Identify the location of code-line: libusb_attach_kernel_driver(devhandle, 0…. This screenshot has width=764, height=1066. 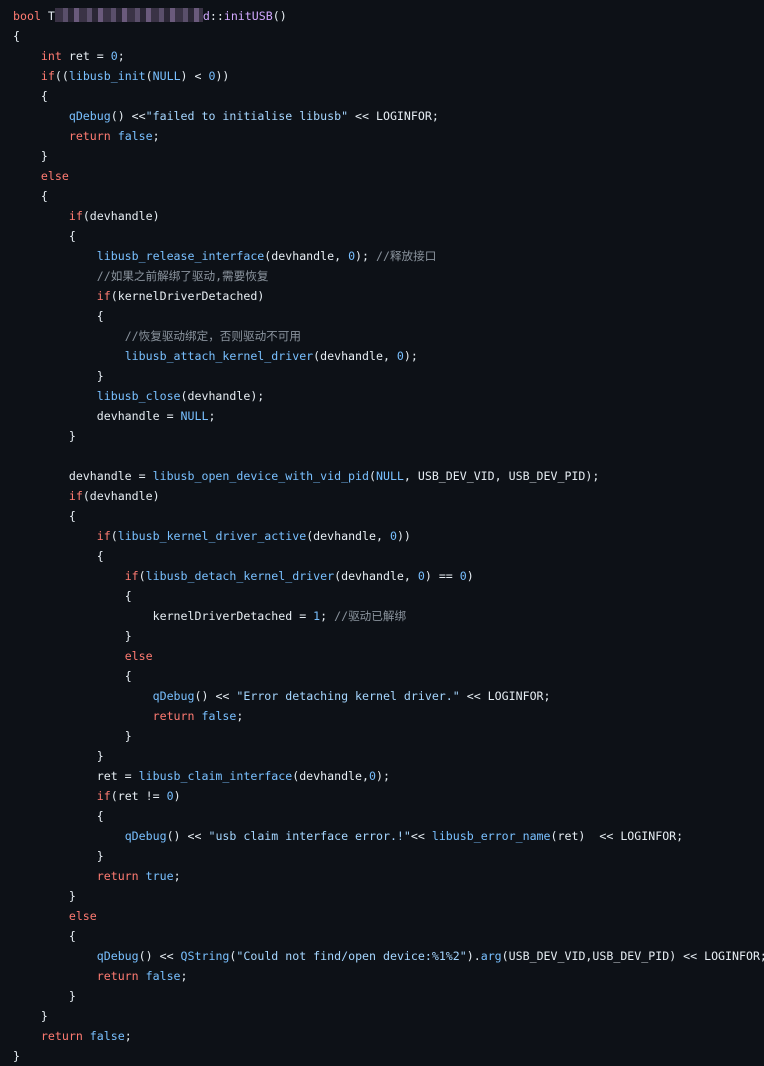
(388, 356).